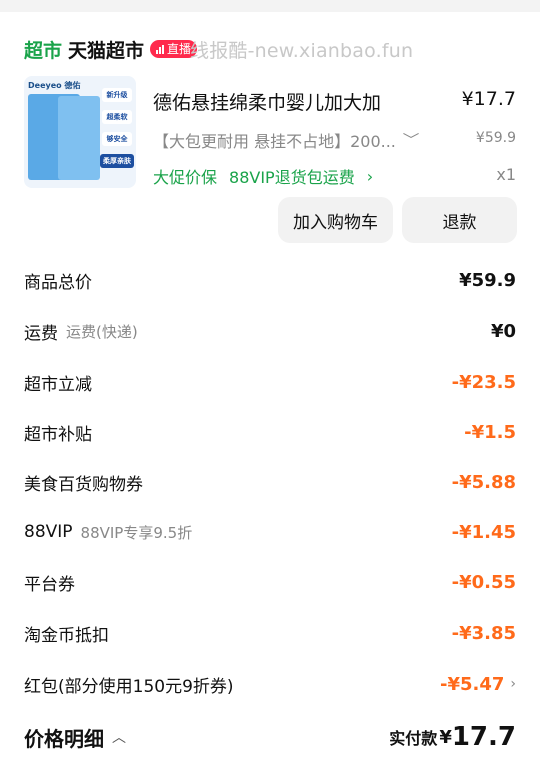  I want to click on row-label: 88VIP, so click(48, 532).